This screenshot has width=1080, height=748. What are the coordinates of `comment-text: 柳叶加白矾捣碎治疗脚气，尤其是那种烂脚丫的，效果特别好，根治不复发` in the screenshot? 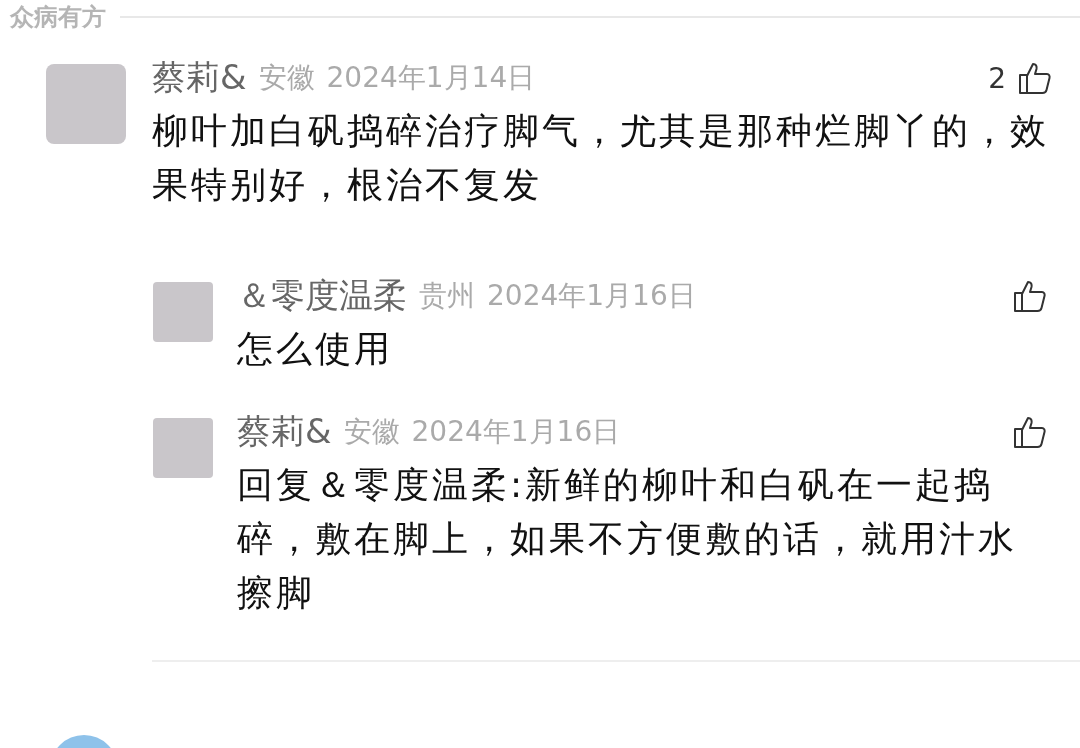 It's located at (601, 158).